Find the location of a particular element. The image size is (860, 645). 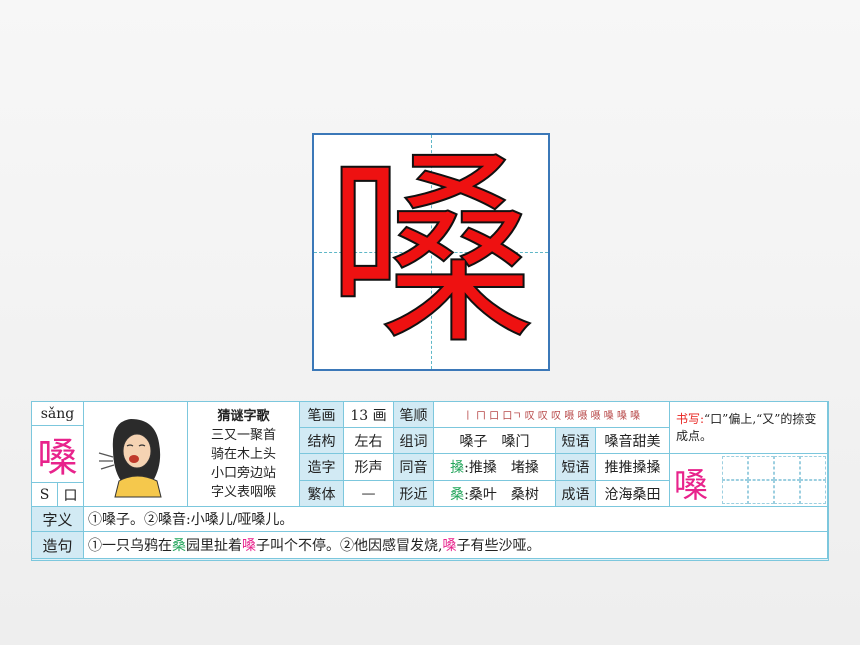

stroke-count: 13 画 is located at coordinates (369, 415).